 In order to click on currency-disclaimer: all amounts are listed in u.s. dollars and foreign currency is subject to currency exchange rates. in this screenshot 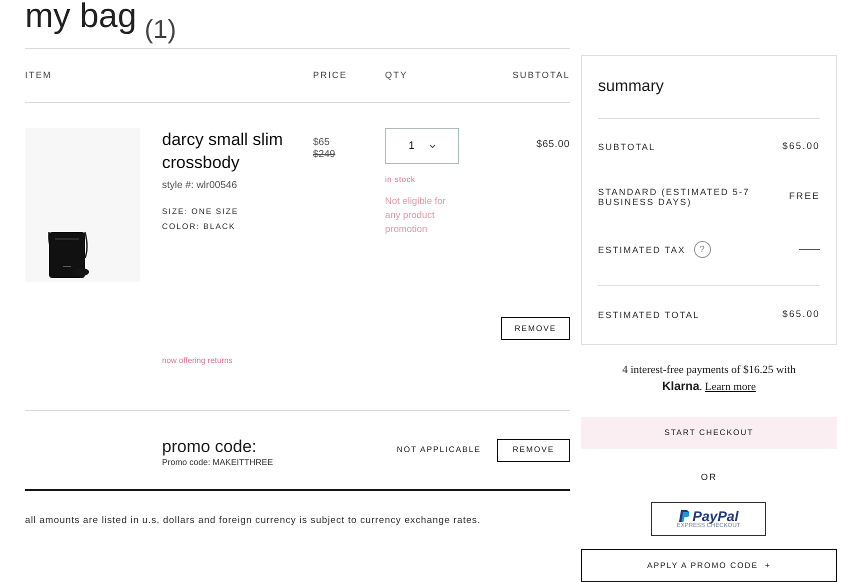, I will do `click(253, 521)`.